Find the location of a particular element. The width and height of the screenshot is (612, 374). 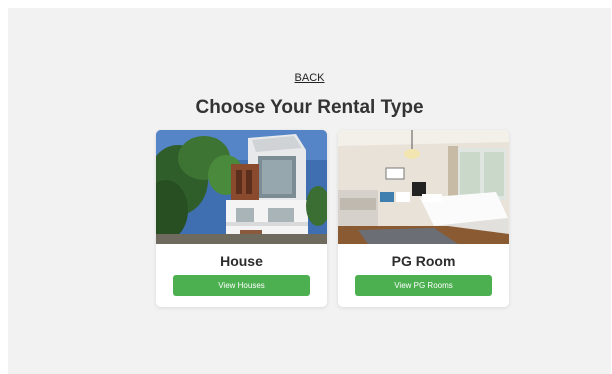

rental-card-house: House View Houses is located at coordinates (241, 218).